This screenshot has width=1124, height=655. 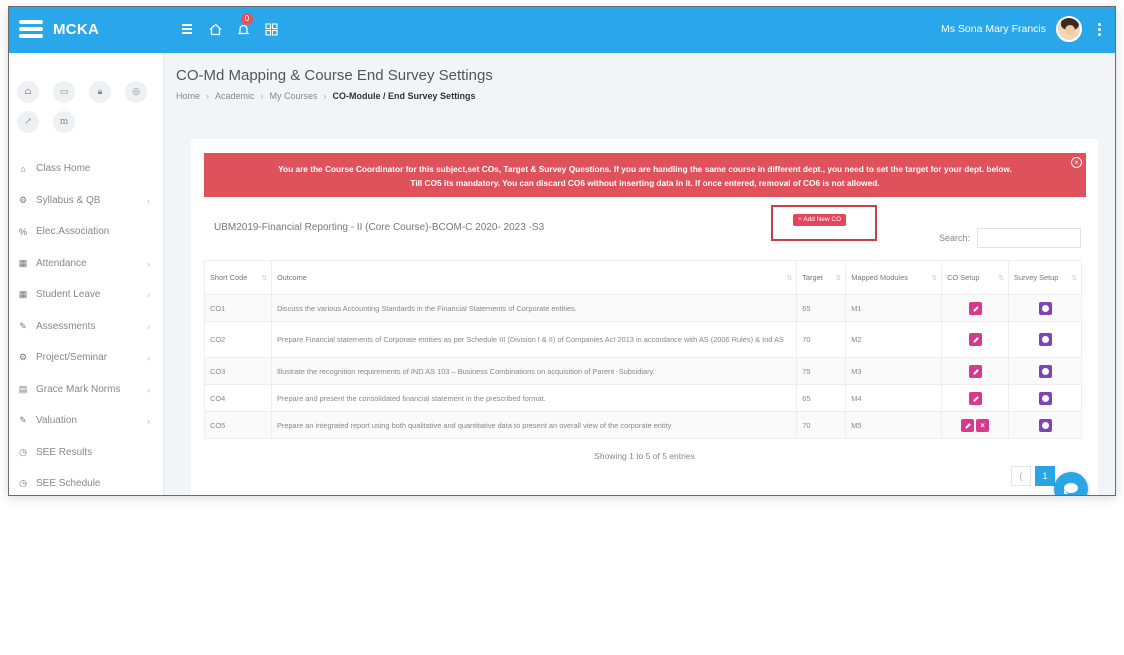 I want to click on close-icon: ×, so click(x=1076, y=162).